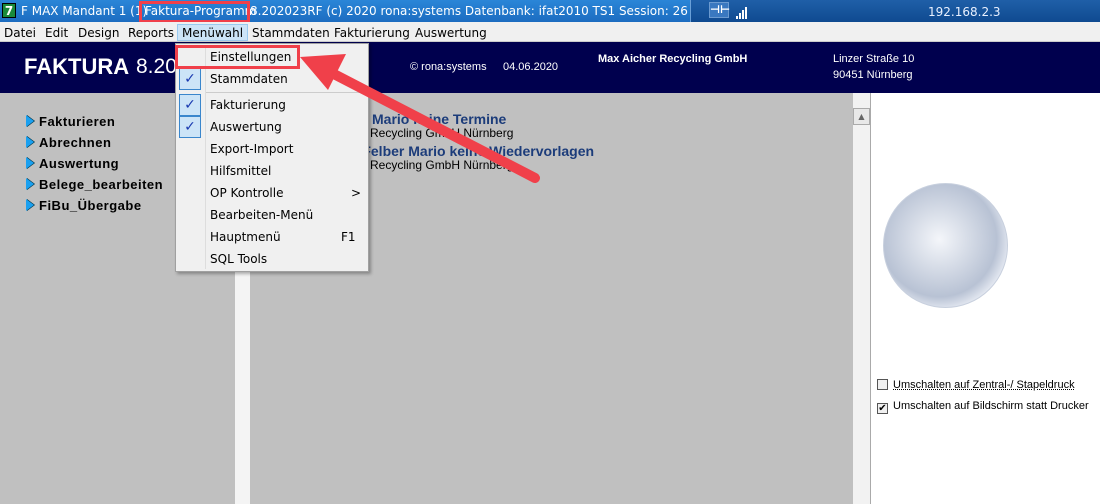 This screenshot has width=1100, height=504. What do you see at coordinates (420, 118) in the screenshot?
I see `annotation-arrow-icon` at bounding box center [420, 118].